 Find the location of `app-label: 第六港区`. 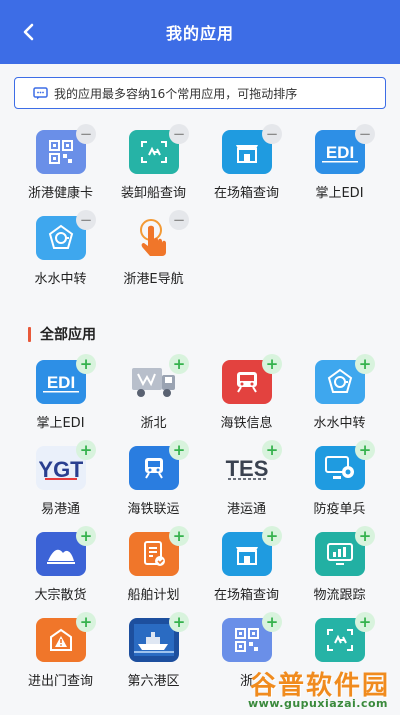

app-label: 第六港区 is located at coordinates (153, 681).